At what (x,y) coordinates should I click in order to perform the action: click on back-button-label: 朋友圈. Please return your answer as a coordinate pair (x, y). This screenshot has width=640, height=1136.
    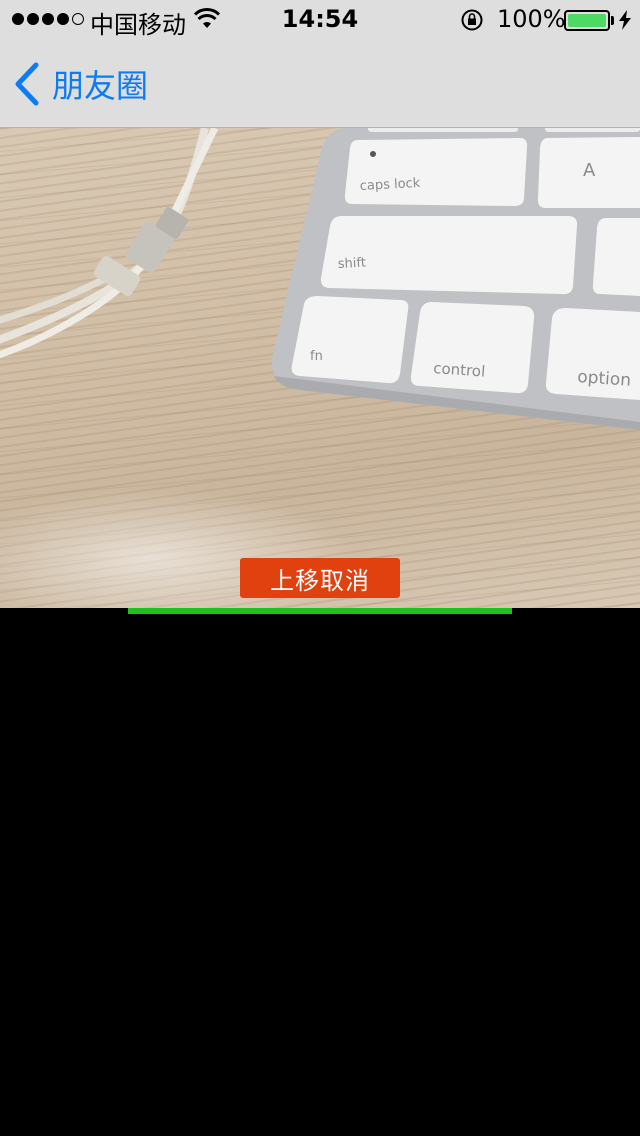
    Looking at the image, I should click on (100, 86).